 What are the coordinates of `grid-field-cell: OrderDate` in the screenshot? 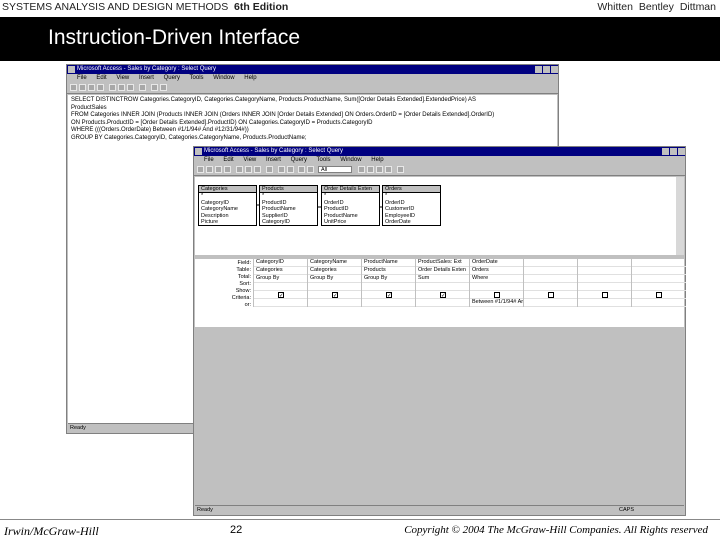 It's located at (497, 263).